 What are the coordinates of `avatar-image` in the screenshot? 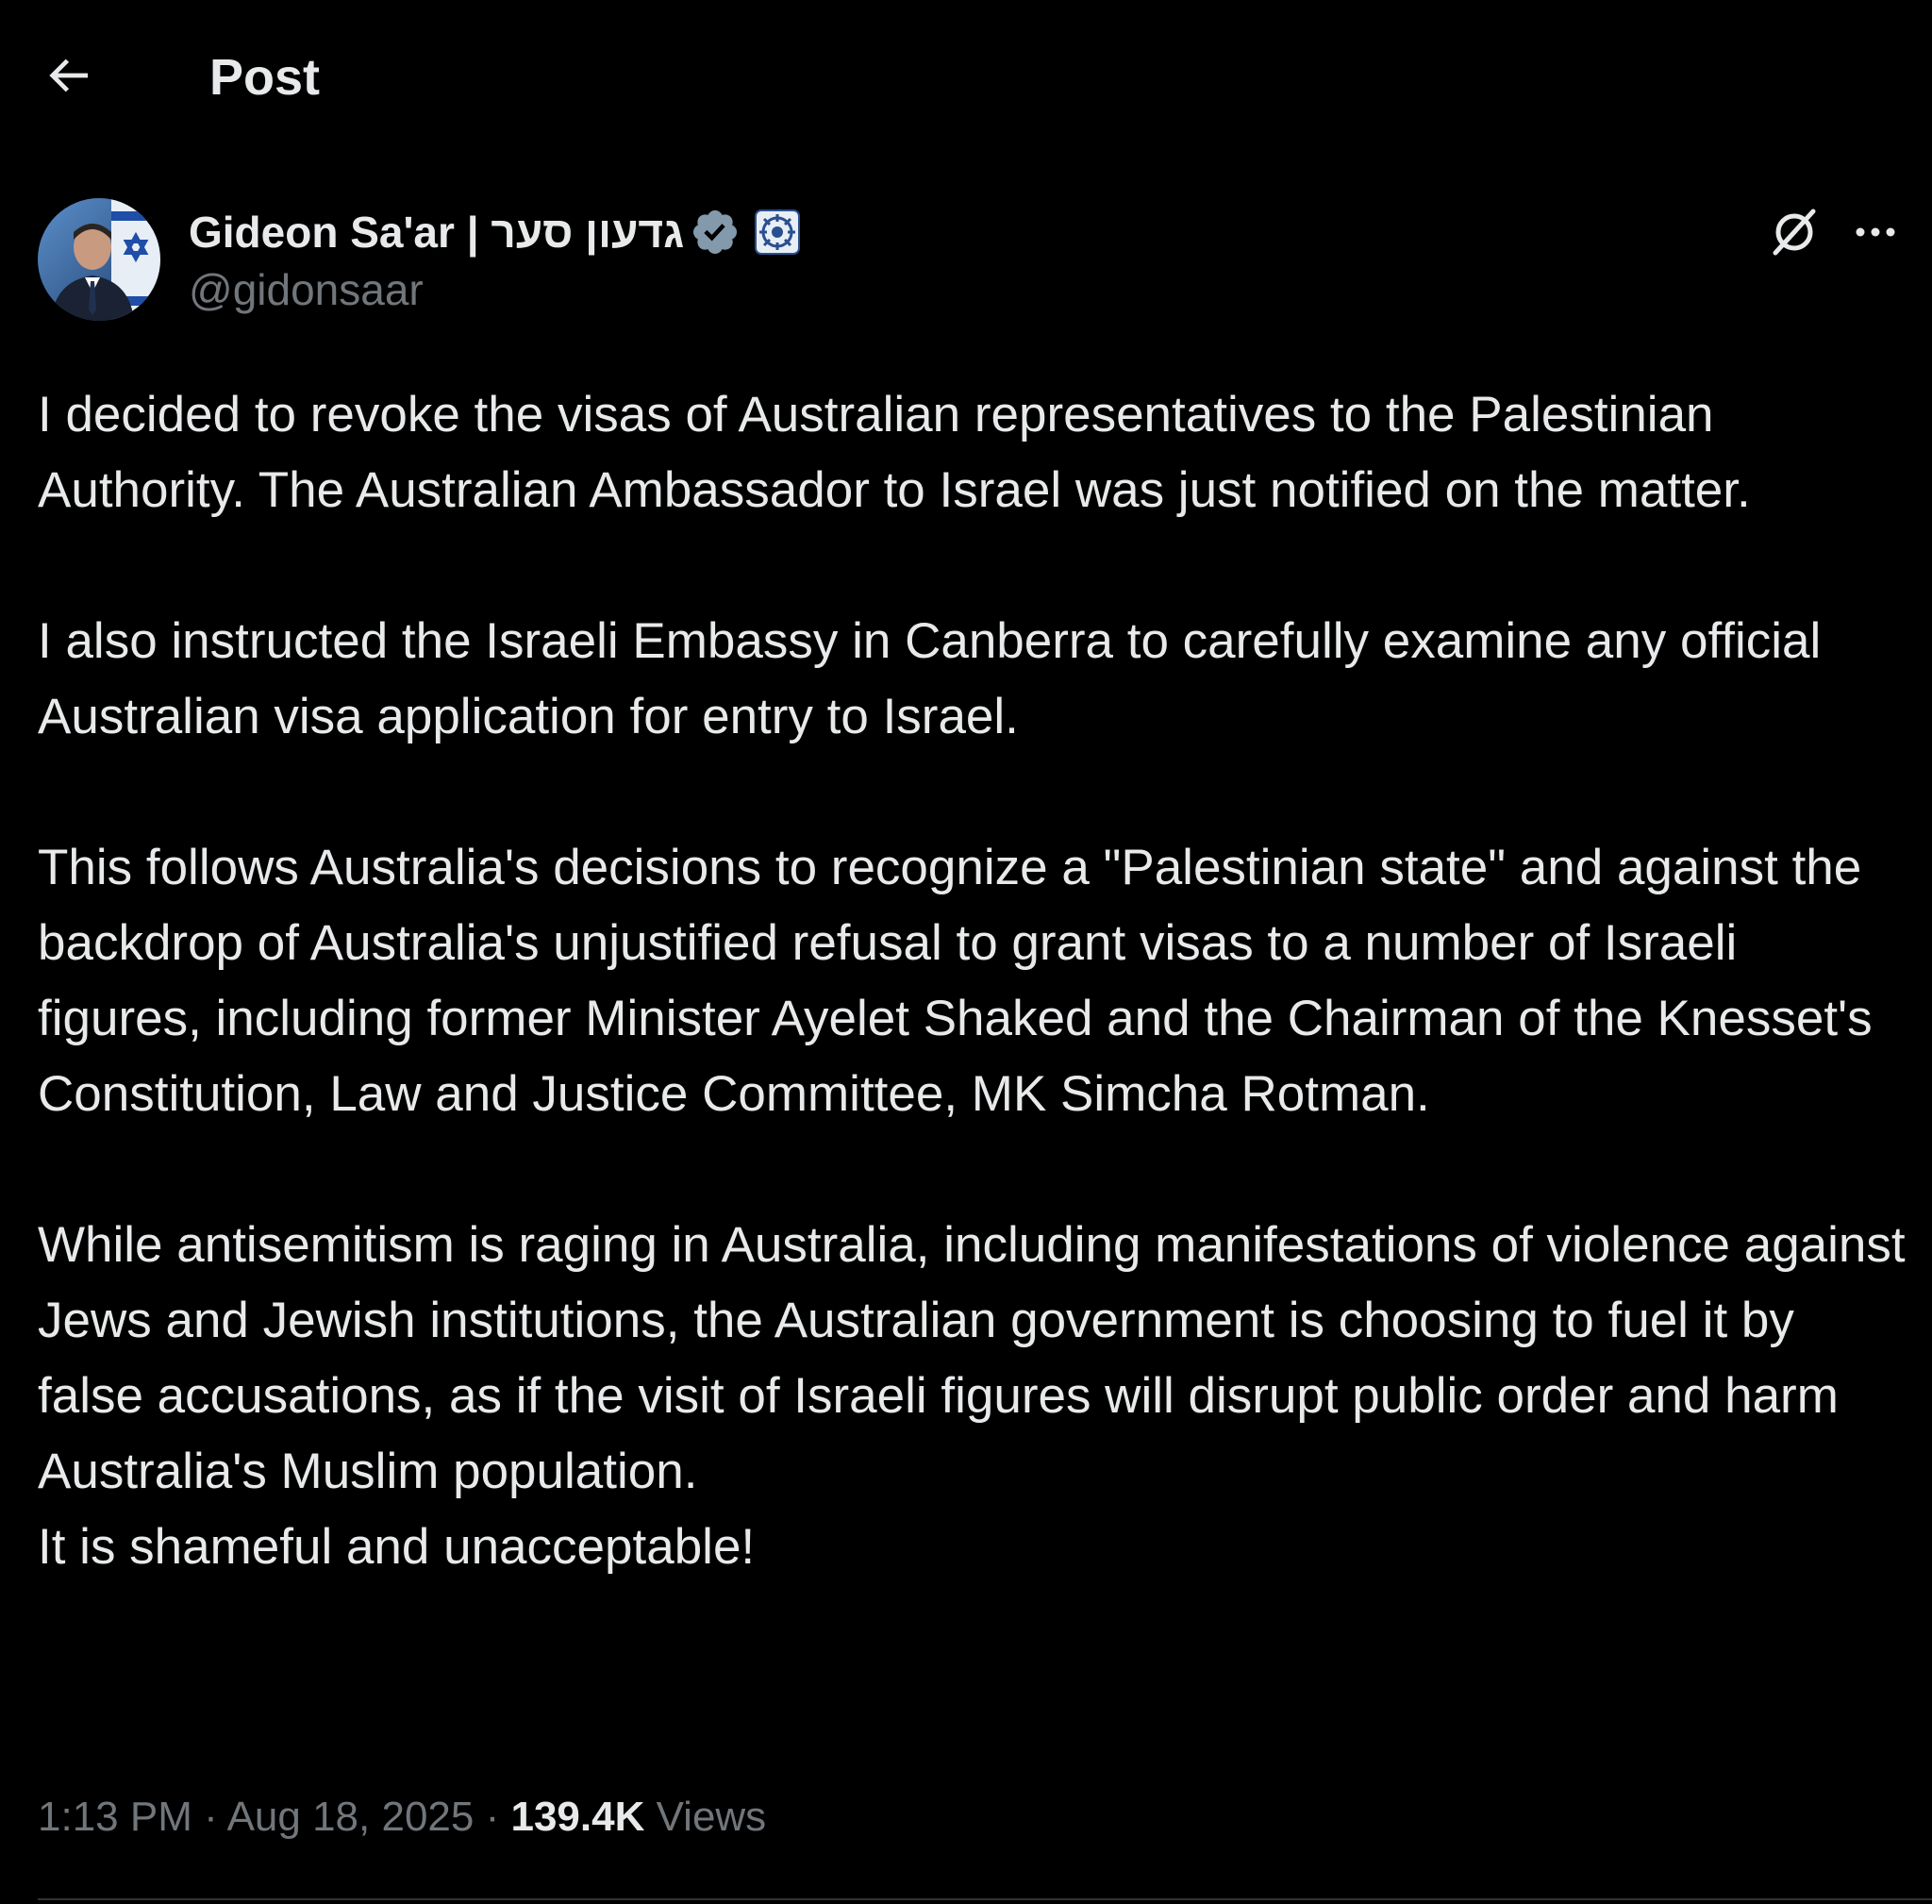 It's located at (99, 259).